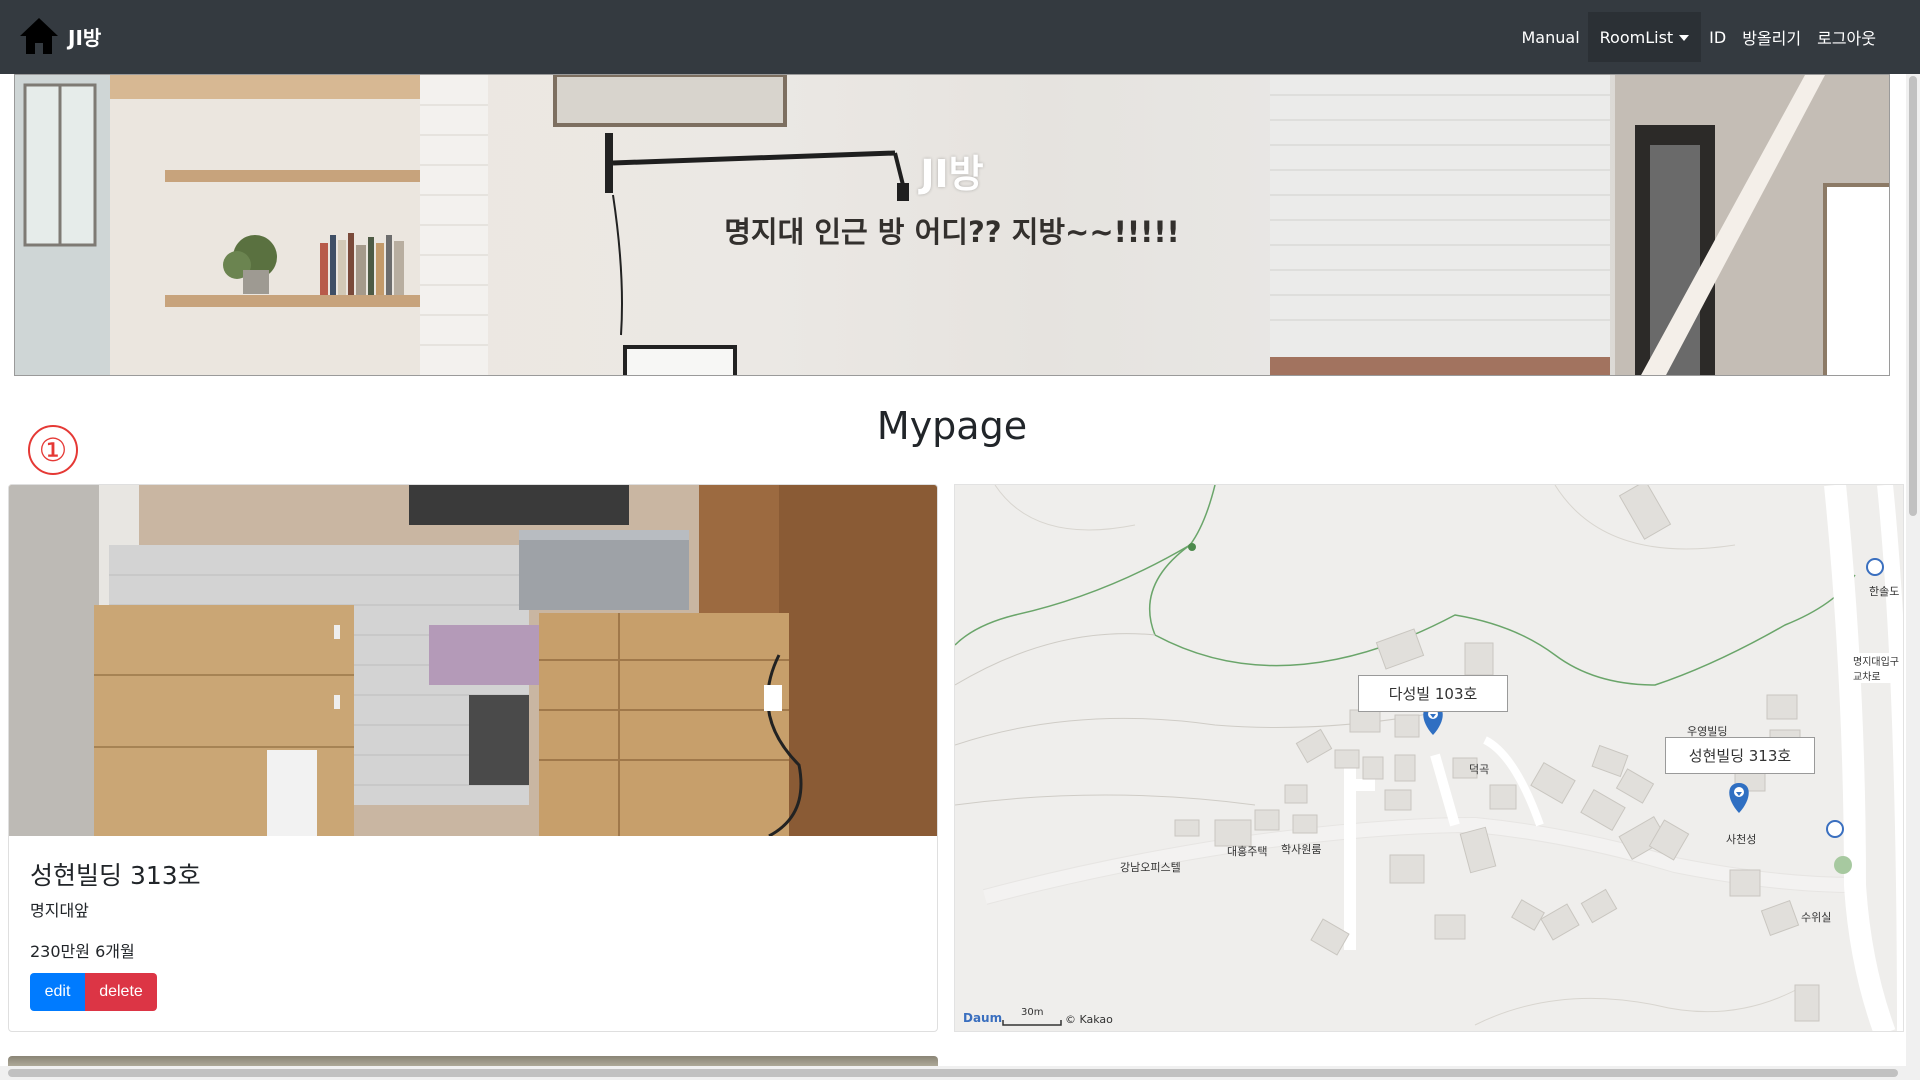  What do you see at coordinates (1032, 1012) in the screenshot?
I see `map-scale-label: 30m` at bounding box center [1032, 1012].